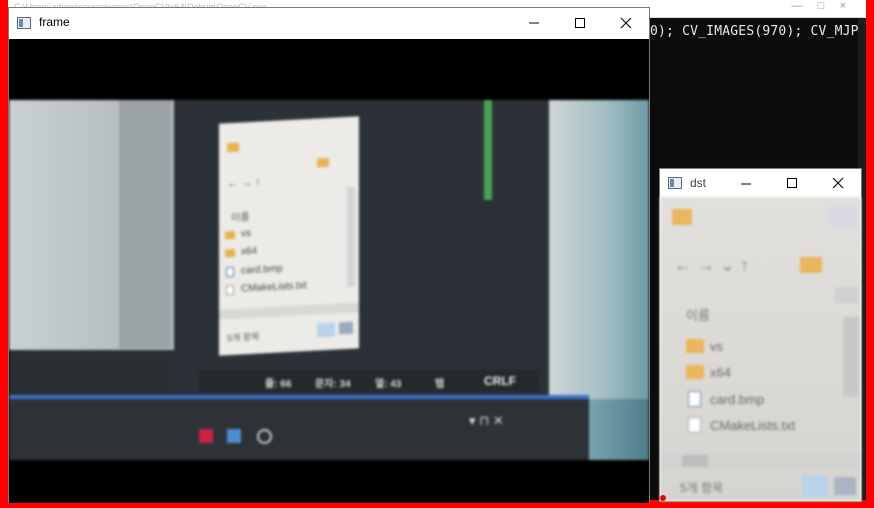  I want to click on status-tab: 탭, so click(440, 384).